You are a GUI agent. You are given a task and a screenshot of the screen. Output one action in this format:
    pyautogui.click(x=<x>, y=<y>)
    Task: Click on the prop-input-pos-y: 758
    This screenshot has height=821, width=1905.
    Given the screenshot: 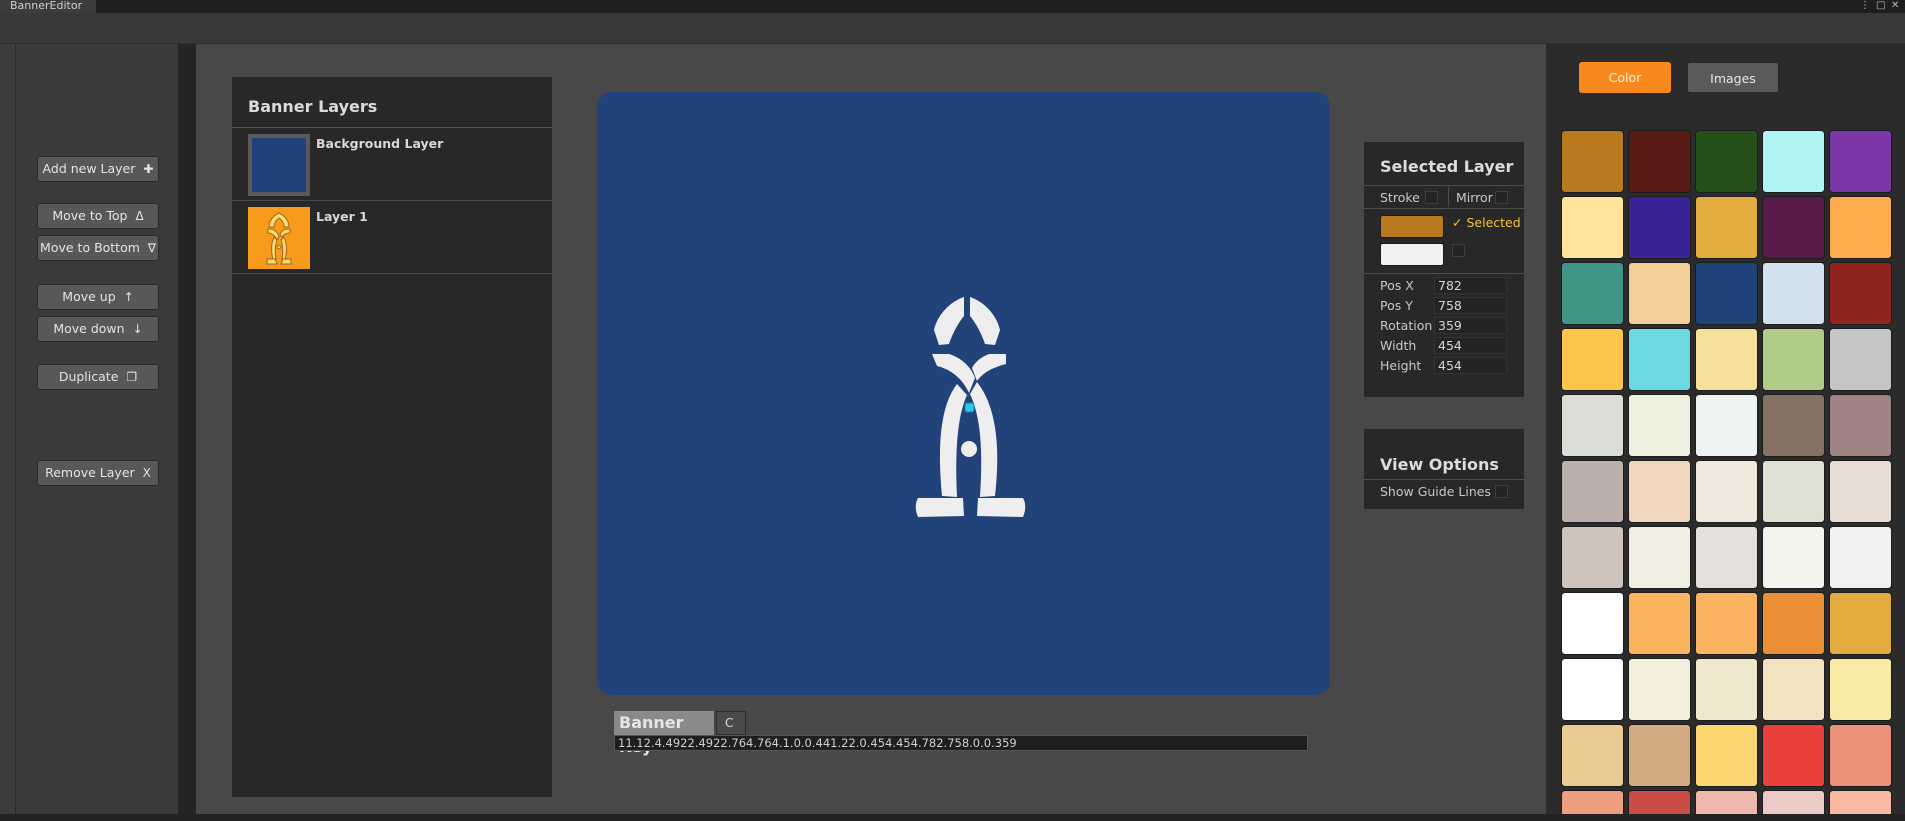 What is the action you would take?
    pyautogui.click(x=1470, y=305)
    